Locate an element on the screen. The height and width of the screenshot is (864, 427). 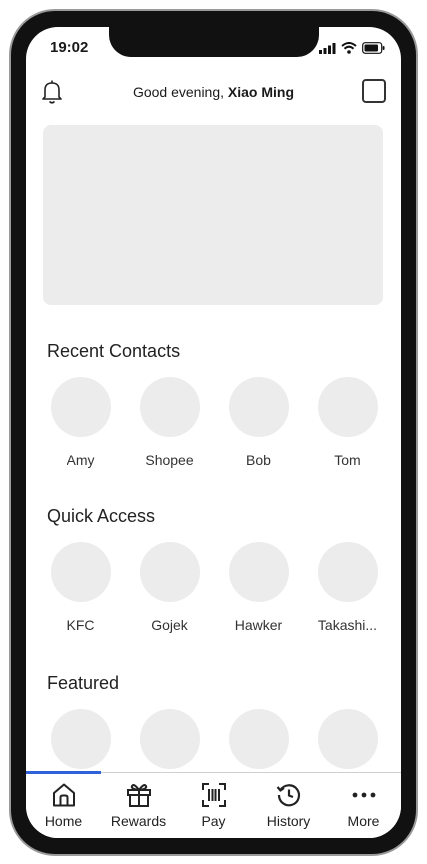
tab-label: Rewards is located at coordinates (138, 821).